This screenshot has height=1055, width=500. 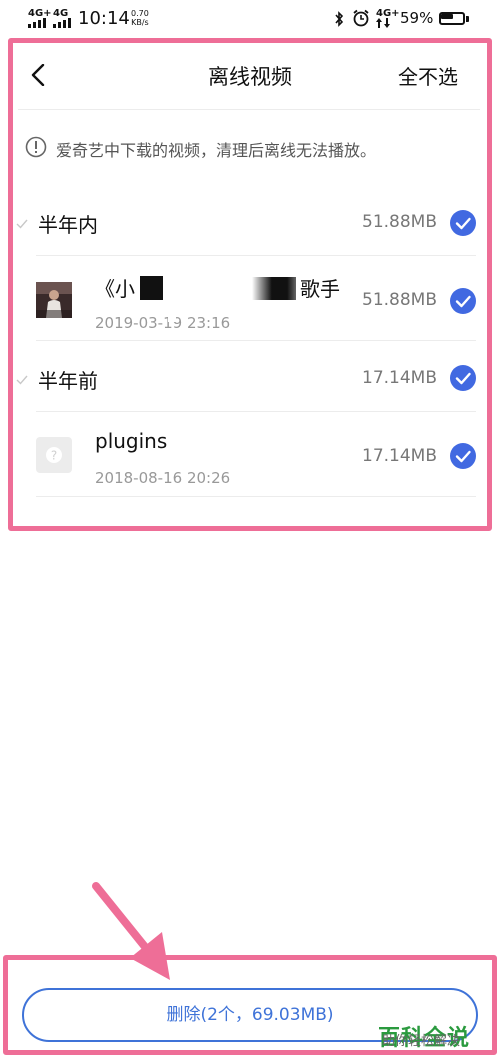 I want to click on video-thumbnail, so click(x=54, y=300).